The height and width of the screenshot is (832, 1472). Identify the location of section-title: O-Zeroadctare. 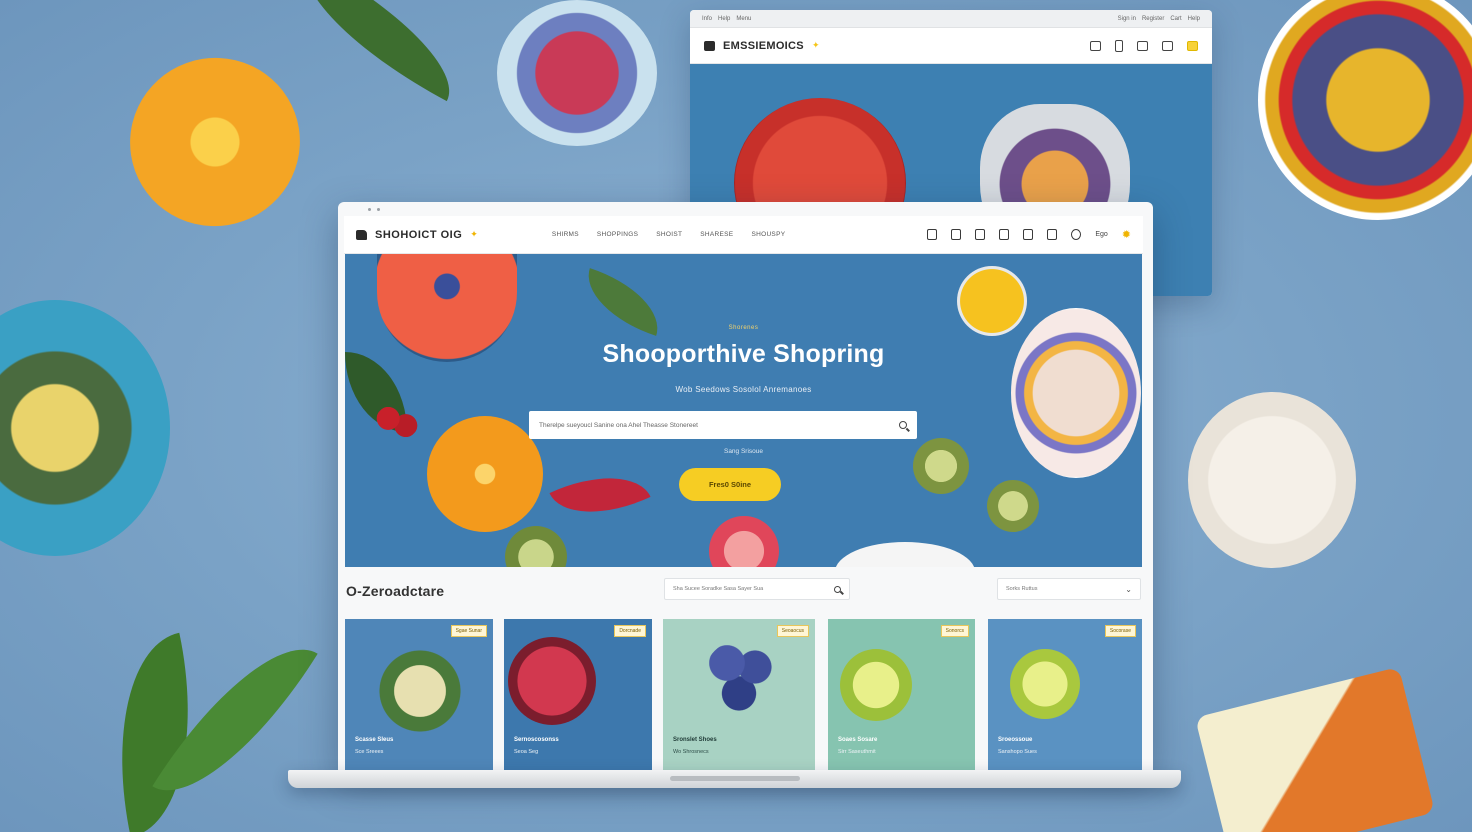
(395, 591).